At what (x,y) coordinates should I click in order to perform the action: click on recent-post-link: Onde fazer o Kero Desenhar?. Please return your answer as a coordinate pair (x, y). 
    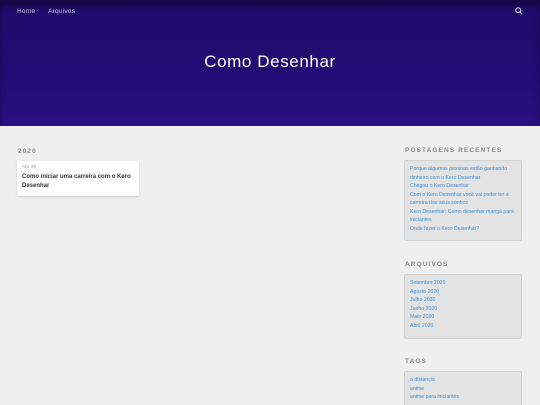
    Looking at the image, I should click on (463, 229).